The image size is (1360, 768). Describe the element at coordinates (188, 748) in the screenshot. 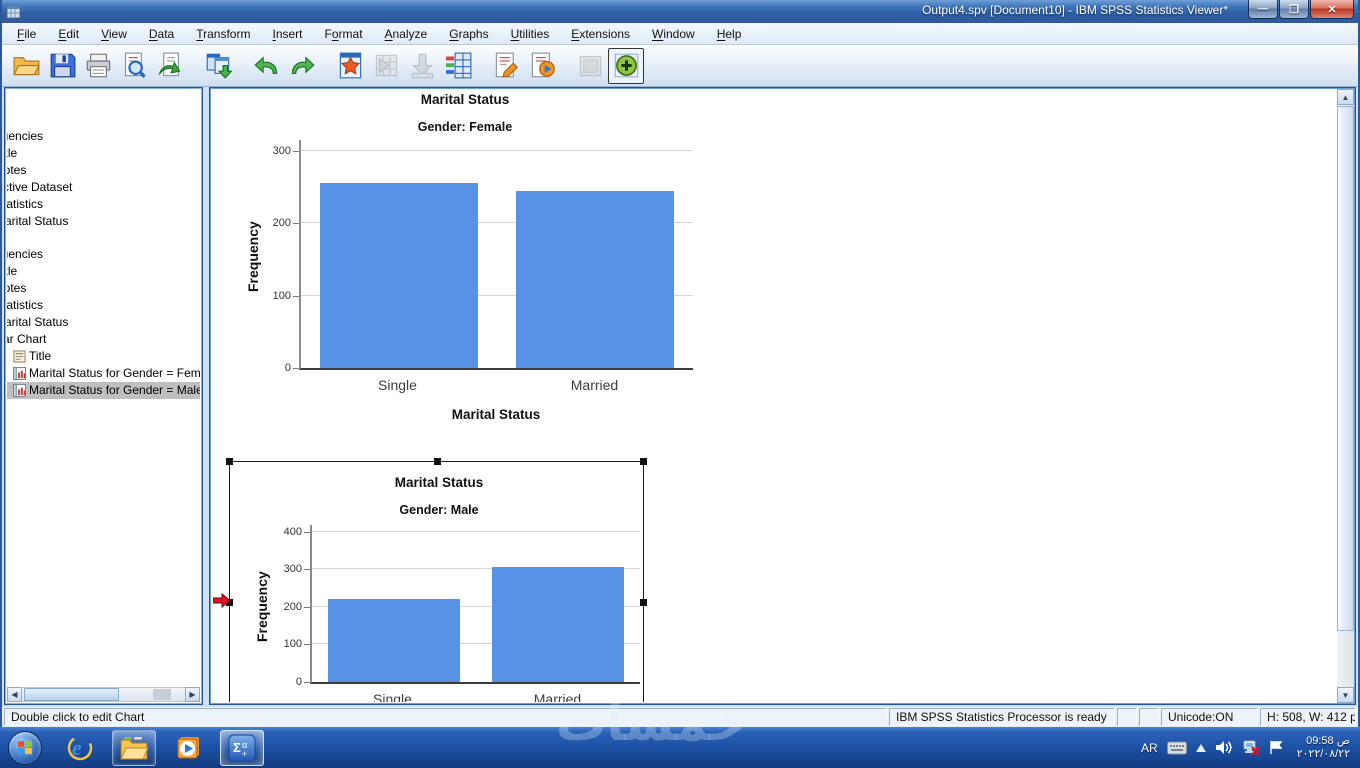

I see `taskbar-media-player` at that location.